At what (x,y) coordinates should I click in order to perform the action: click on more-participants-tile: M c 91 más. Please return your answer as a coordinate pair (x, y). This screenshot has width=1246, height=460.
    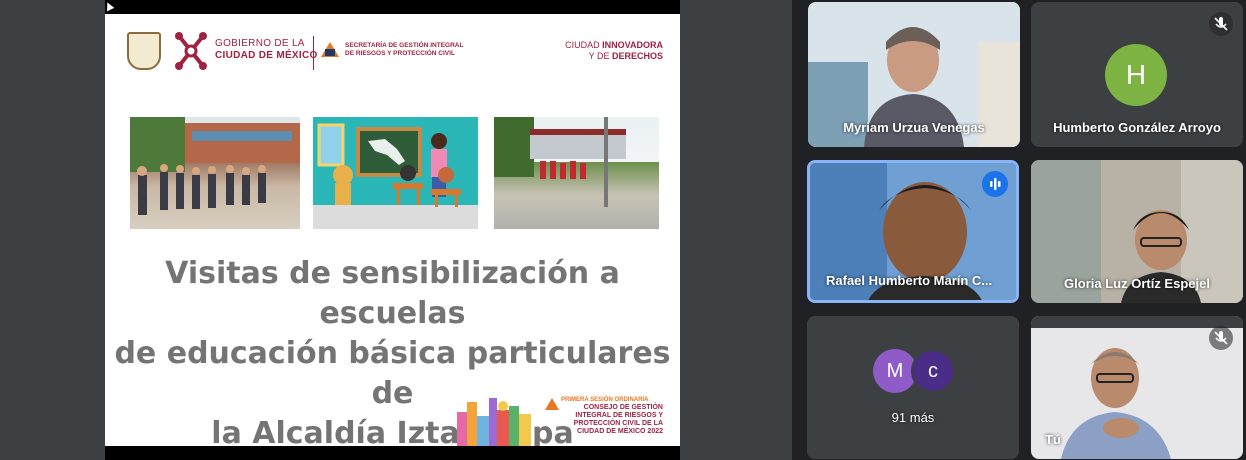
    Looking at the image, I should click on (913, 387).